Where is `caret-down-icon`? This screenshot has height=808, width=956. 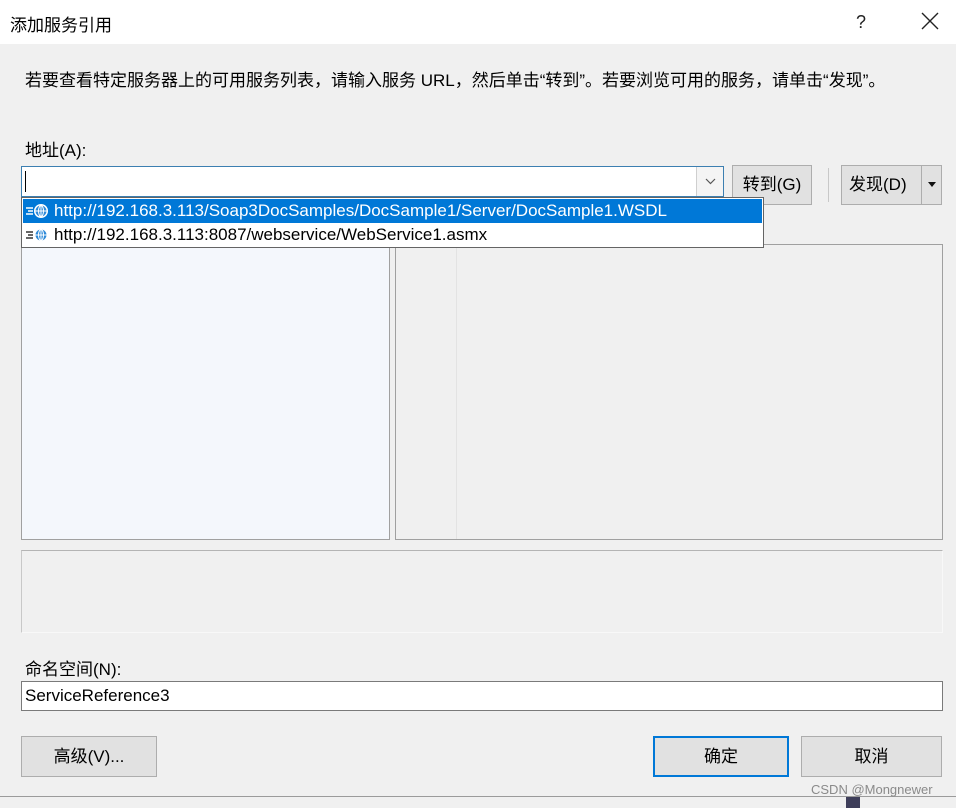
caret-down-icon is located at coordinates (931, 184).